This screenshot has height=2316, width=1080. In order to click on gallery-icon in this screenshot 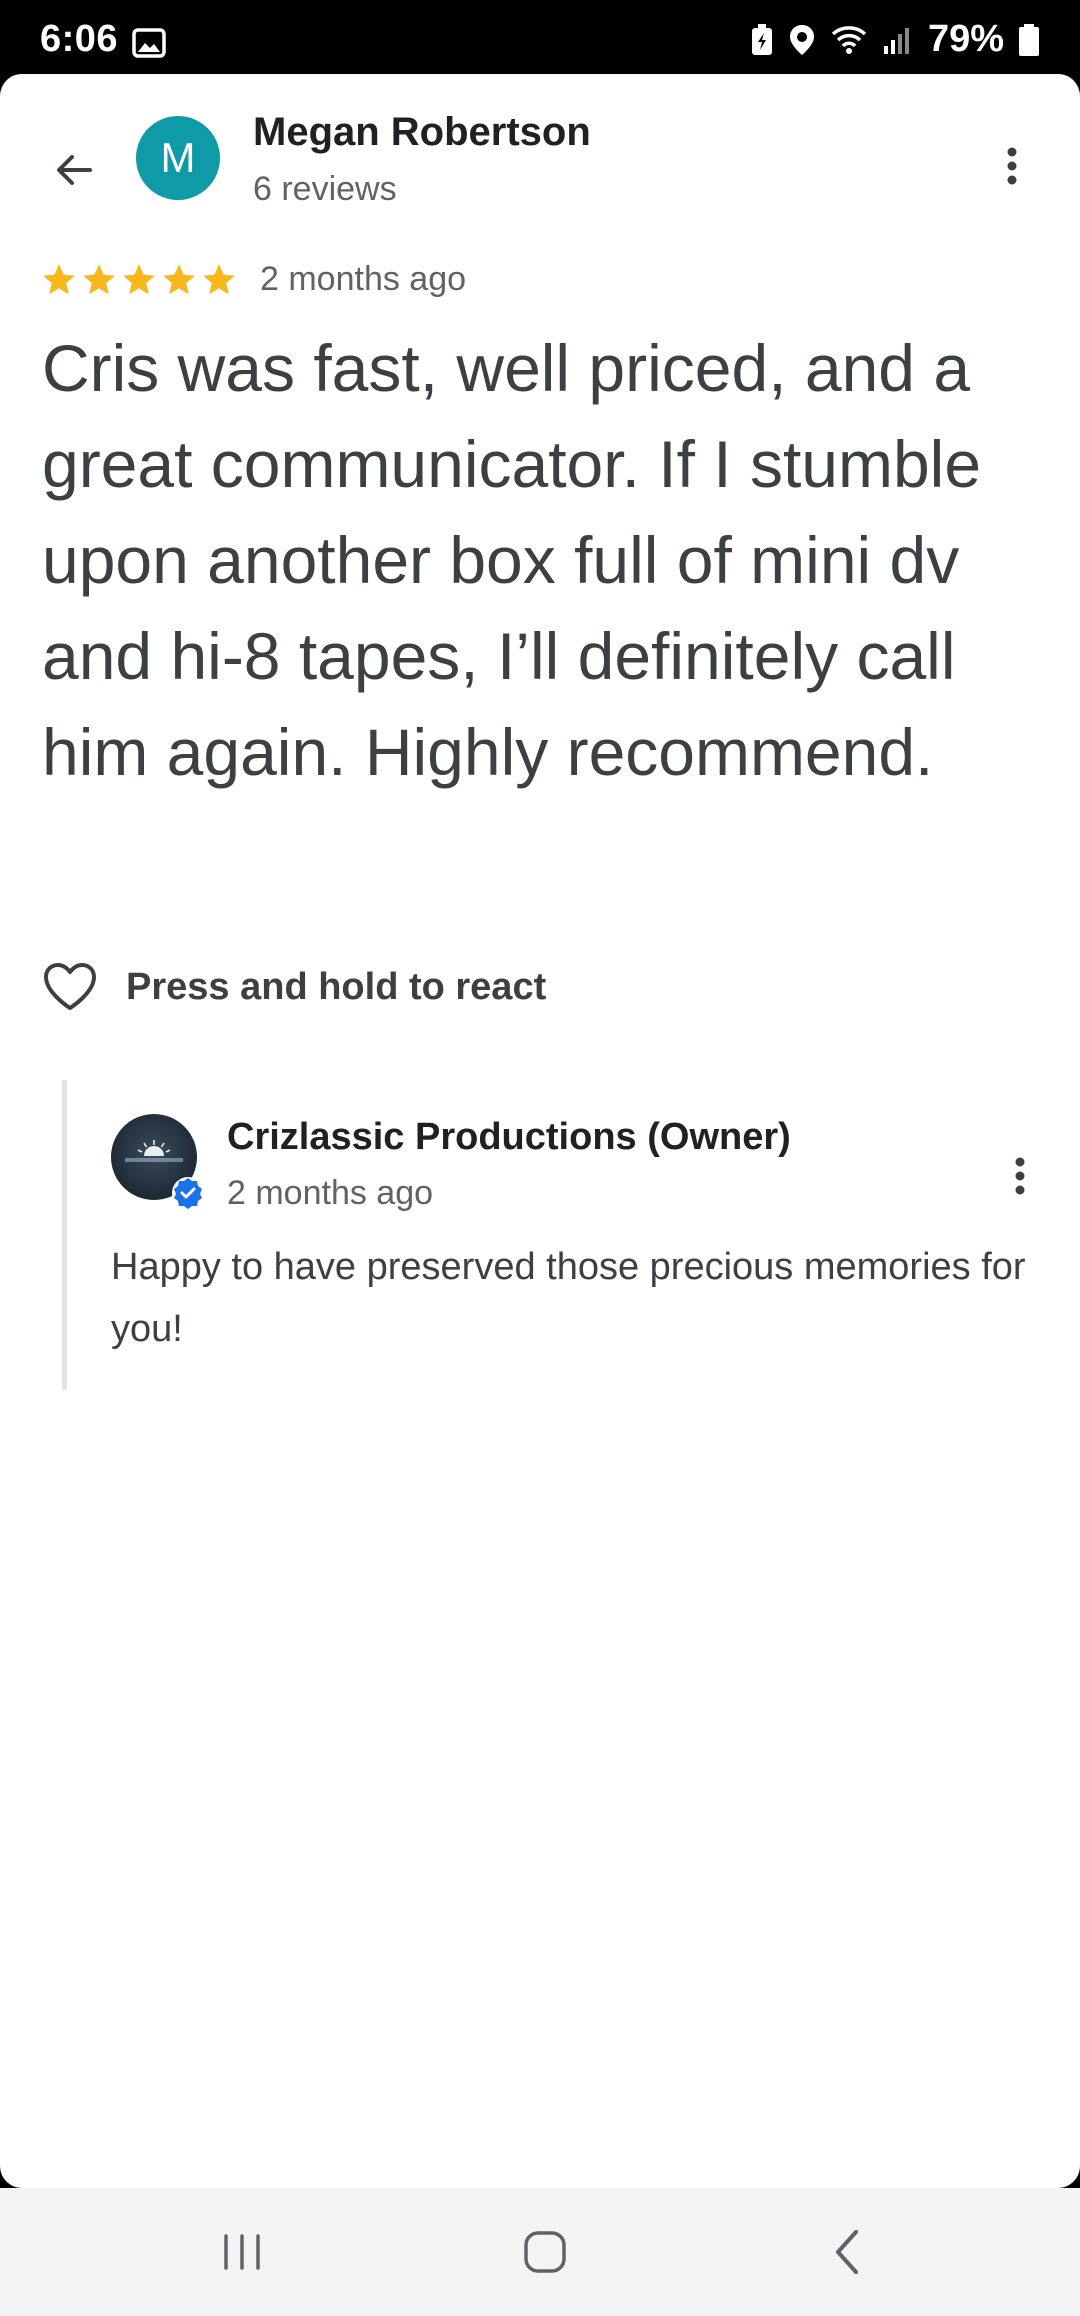, I will do `click(149, 43)`.